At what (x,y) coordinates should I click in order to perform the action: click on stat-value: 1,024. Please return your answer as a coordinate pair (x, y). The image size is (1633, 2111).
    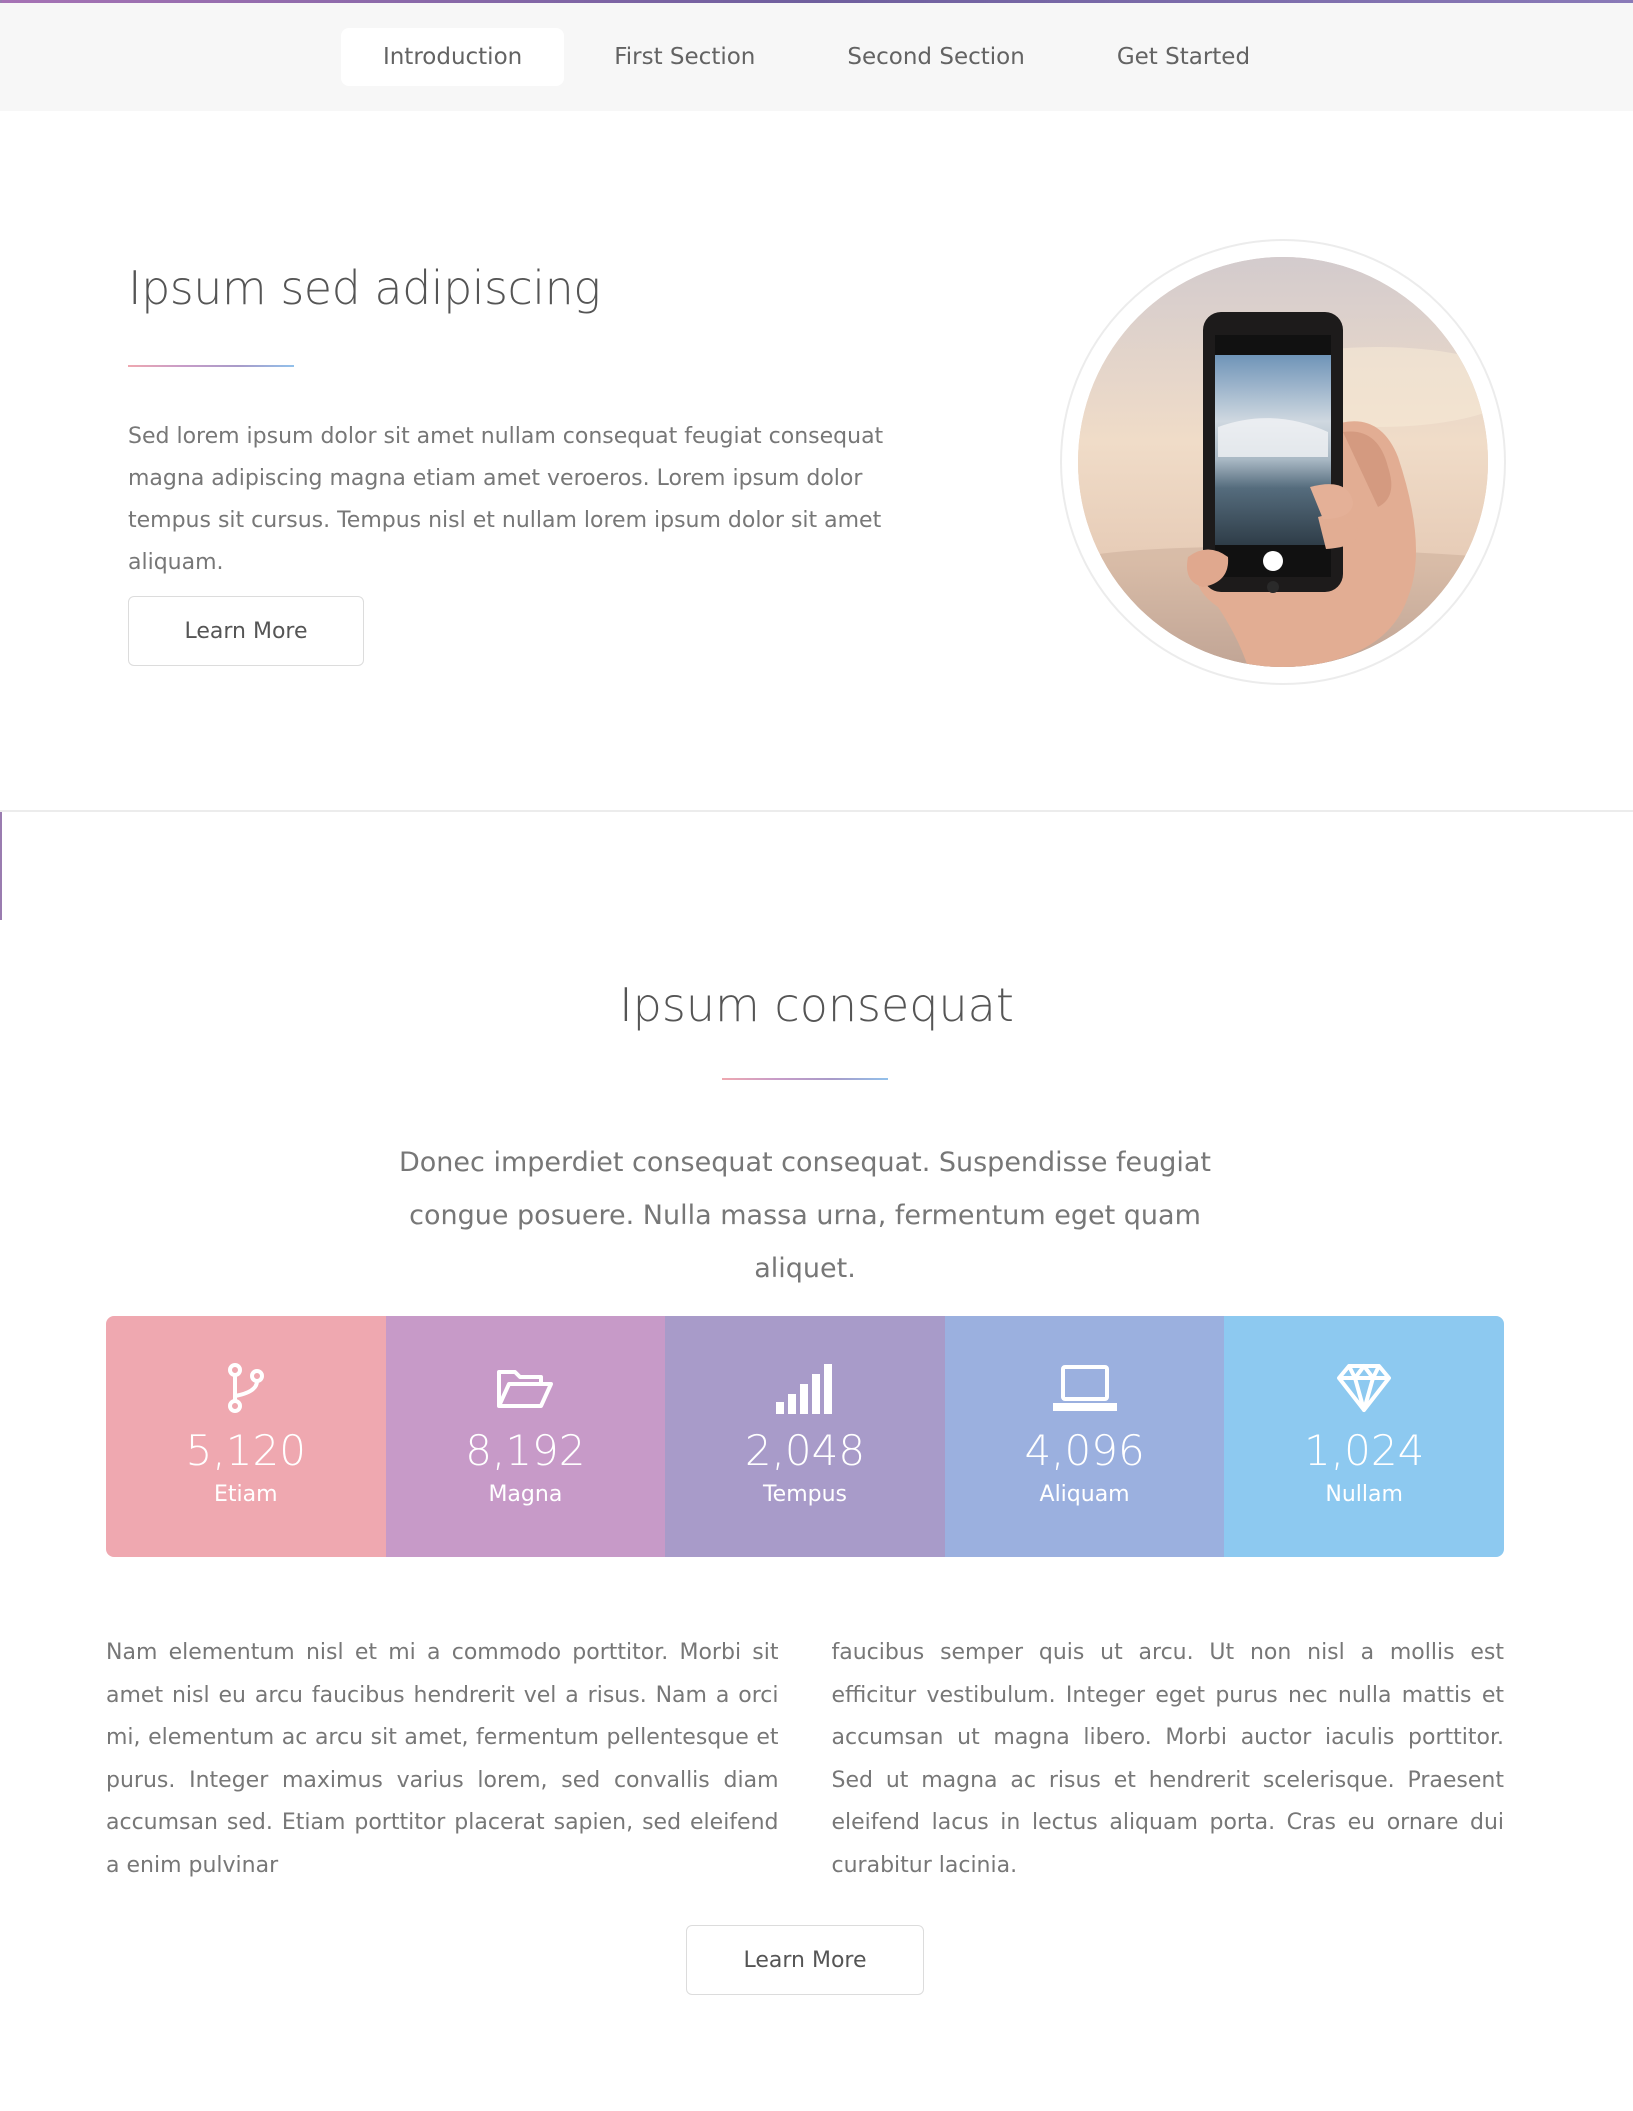
    Looking at the image, I should click on (1364, 1450).